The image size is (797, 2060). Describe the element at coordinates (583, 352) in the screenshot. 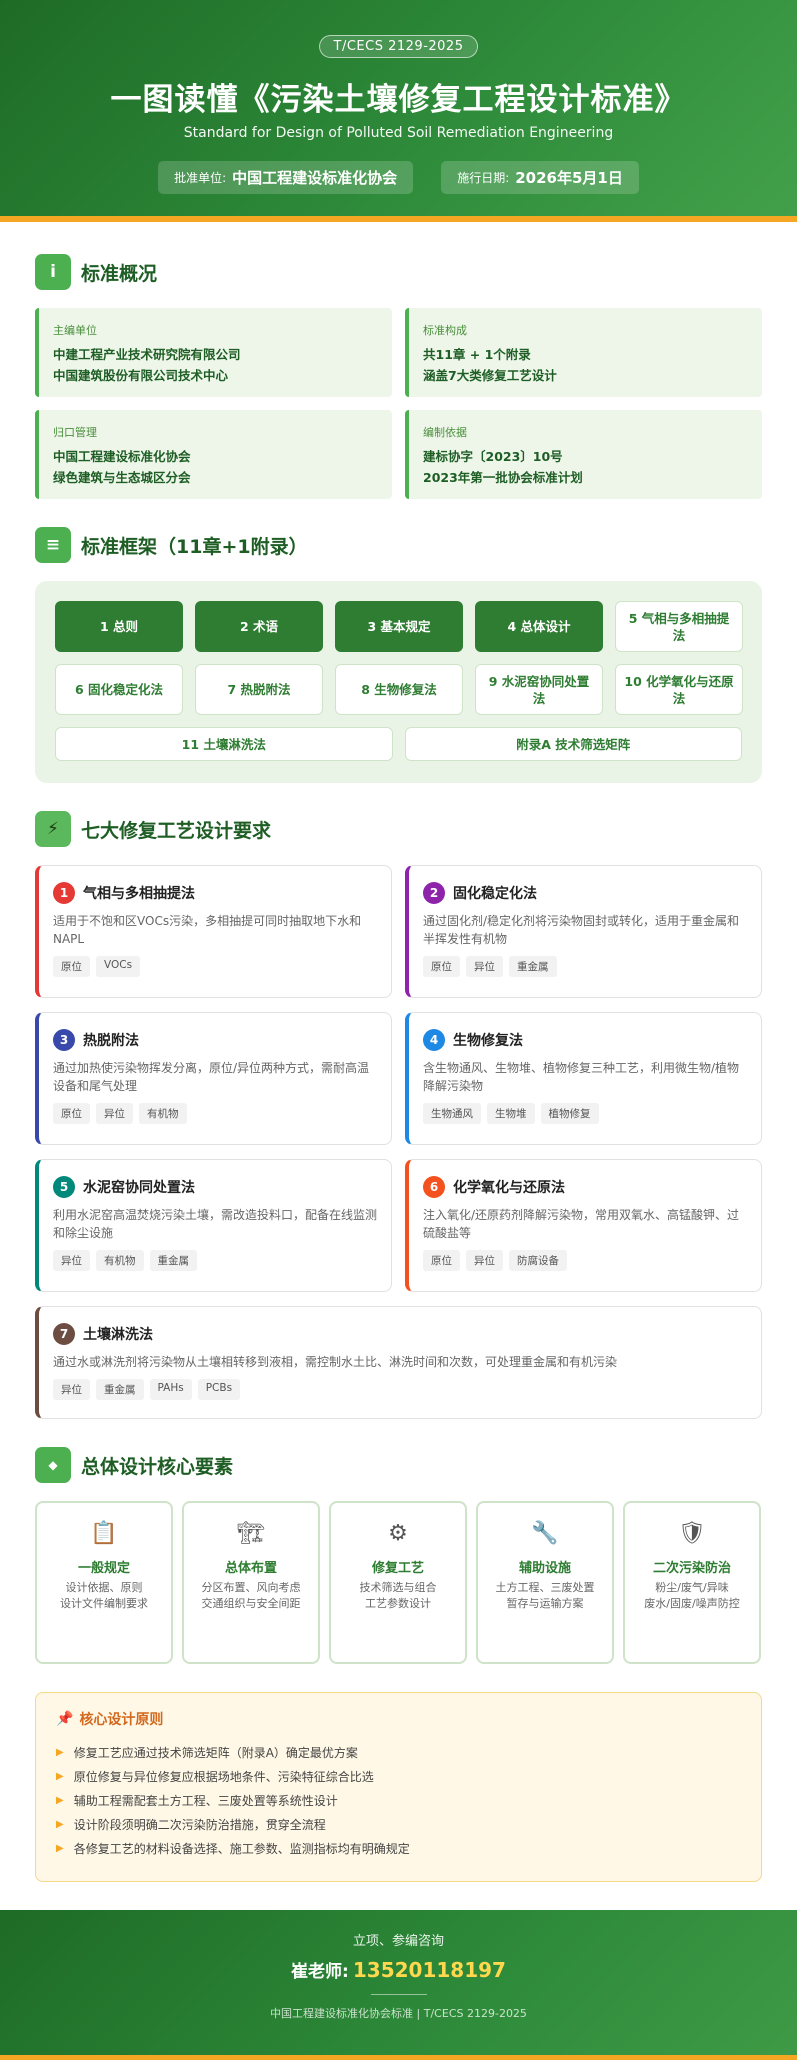

I see `overview-card-composition: 标准构成 共11章 + 1个附录 涵盖7大类修复工艺设计` at that location.